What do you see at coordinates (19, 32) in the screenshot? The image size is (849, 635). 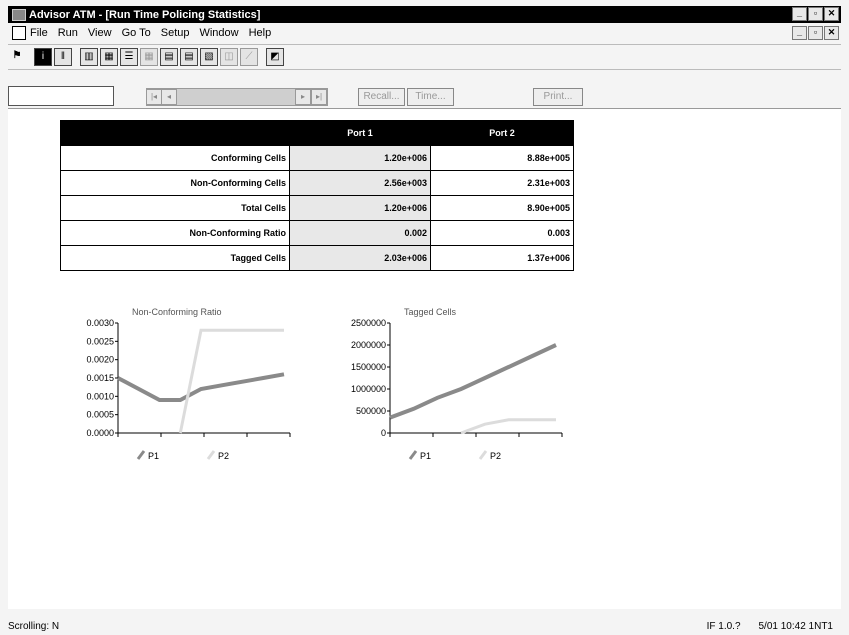 I see `document-icon` at bounding box center [19, 32].